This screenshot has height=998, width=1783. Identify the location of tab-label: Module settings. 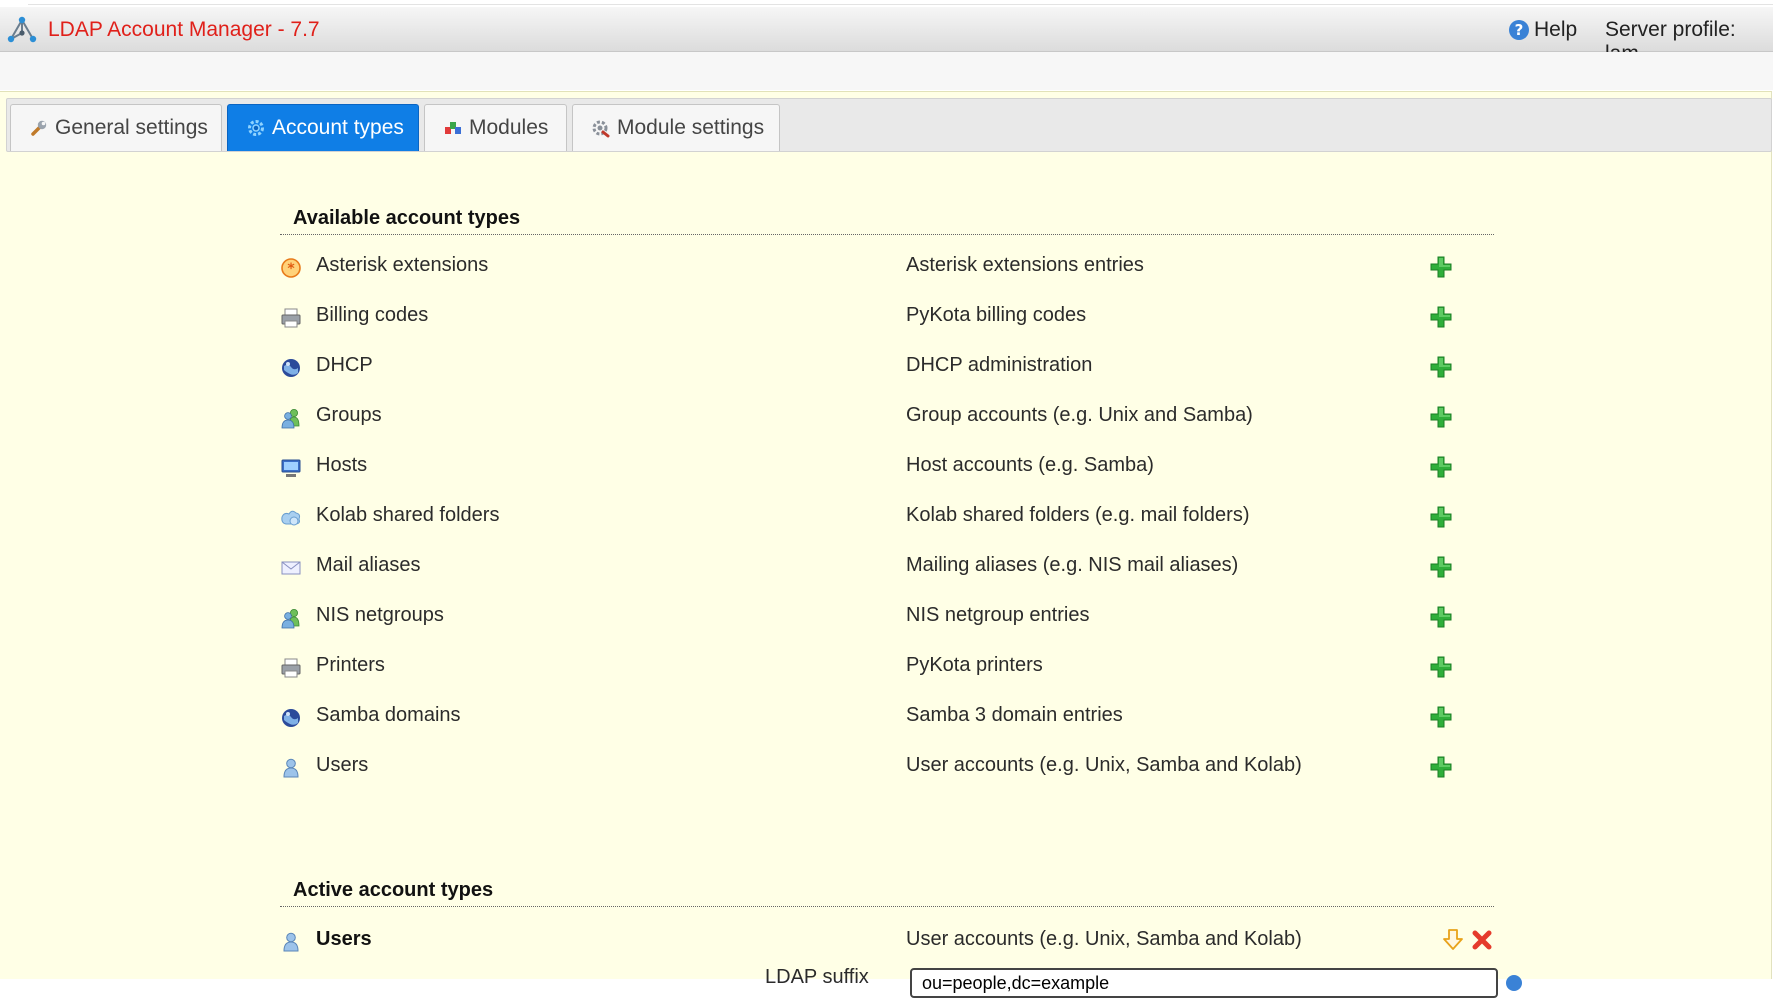
(691, 127).